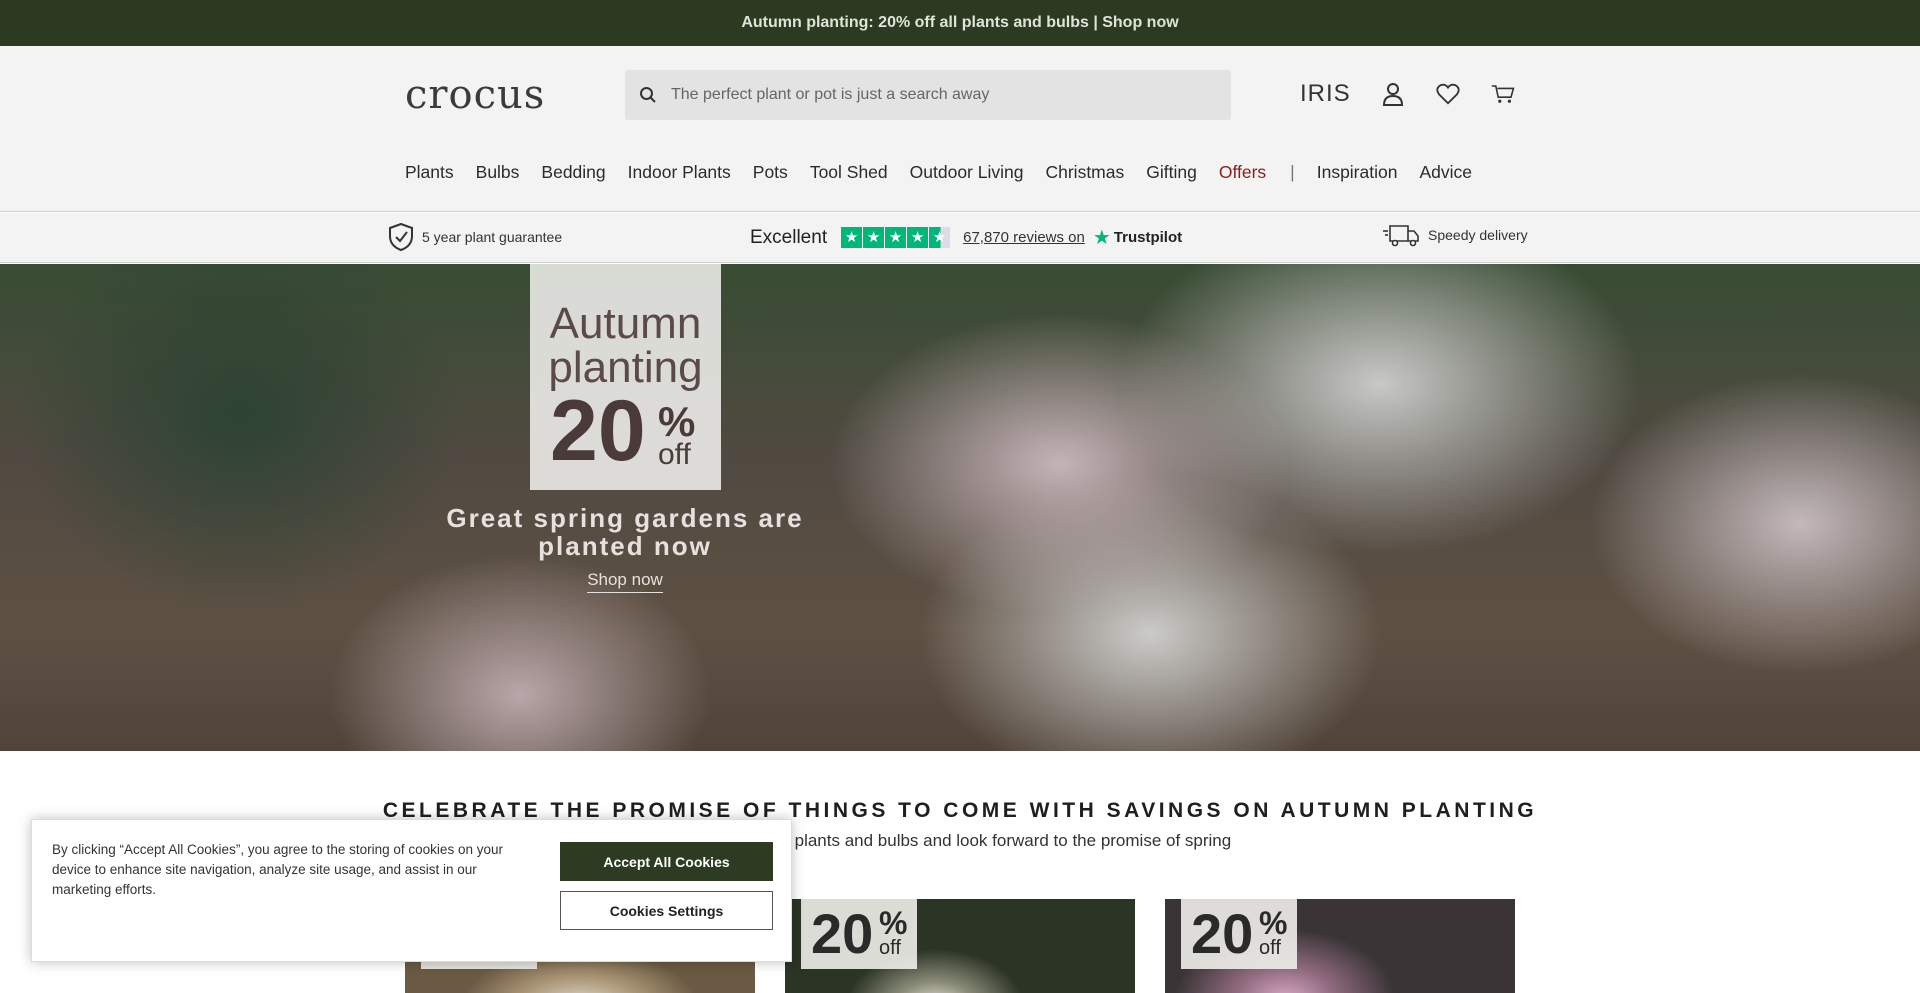 This screenshot has height=993, width=1920. Describe the element at coordinates (940, 237) in the screenshot. I see `half-star-icon: ★` at that location.